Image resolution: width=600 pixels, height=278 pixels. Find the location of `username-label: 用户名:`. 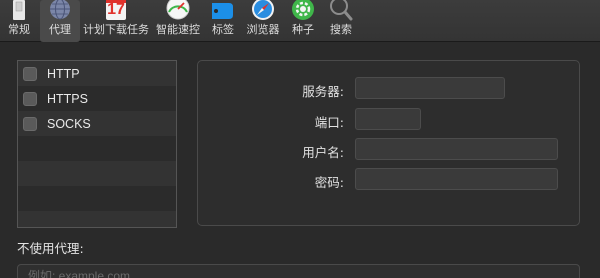

username-label: 用户名: is located at coordinates (323, 152).